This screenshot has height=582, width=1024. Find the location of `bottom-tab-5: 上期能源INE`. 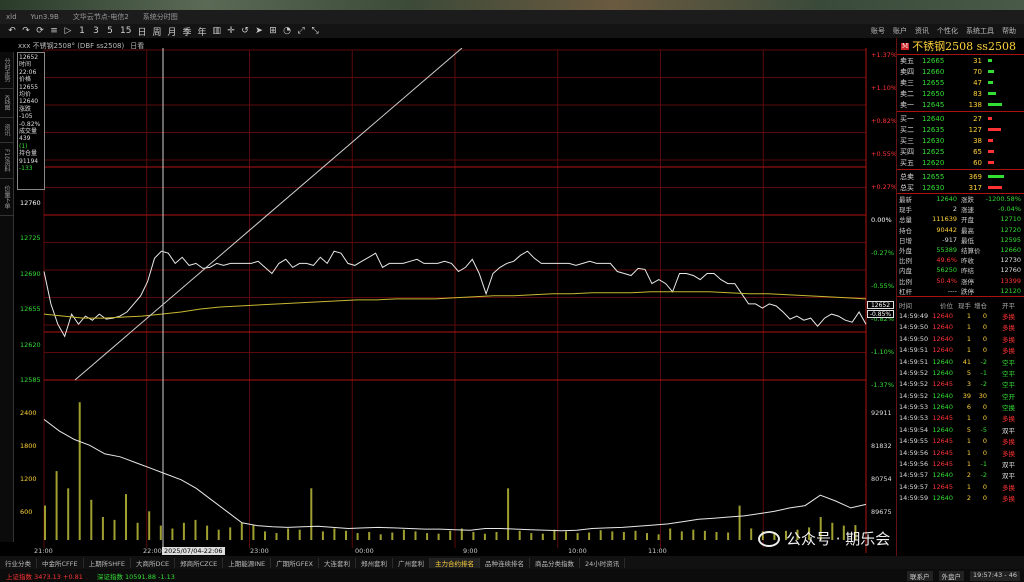

bottom-tab-5: 上期能源INE is located at coordinates (247, 562).